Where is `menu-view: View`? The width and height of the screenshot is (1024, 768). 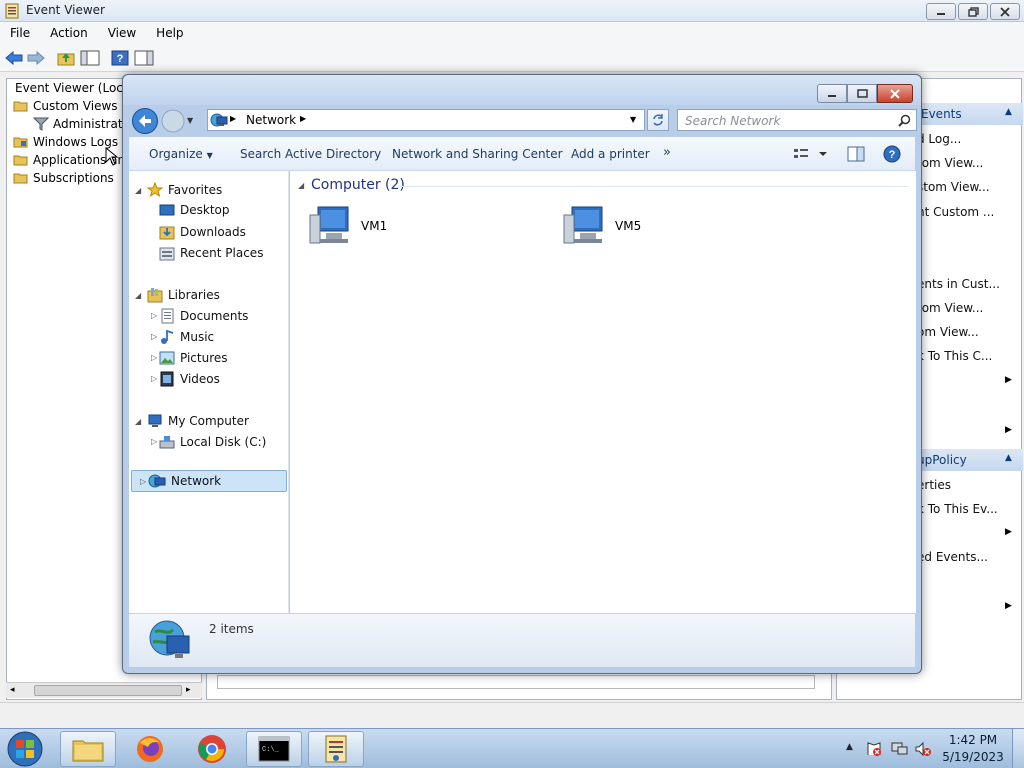
menu-view: View is located at coordinates (122, 33).